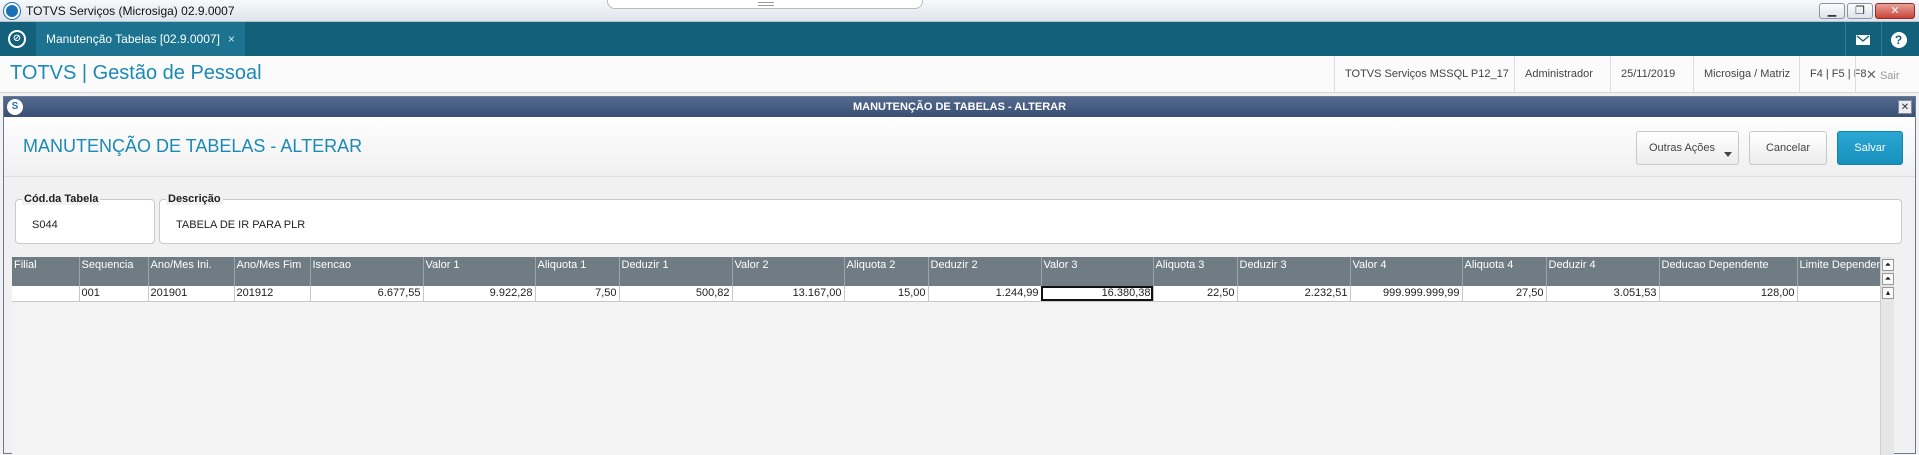 This screenshot has height=455, width=1919. Describe the element at coordinates (959, 107) in the screenshot. I see `dialog-title: MANUTENÇÃO DE TABELAS - ALTERAR` at that location.